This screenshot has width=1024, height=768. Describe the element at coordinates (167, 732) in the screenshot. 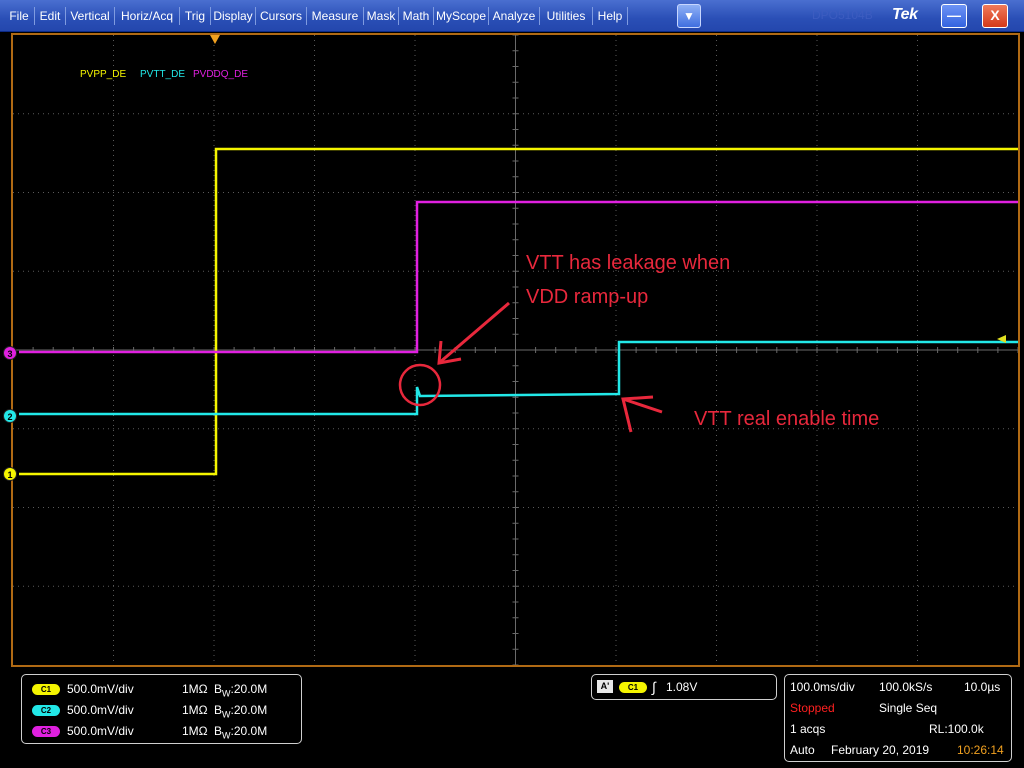

I see `channel-row: C3 500.0mV/div 1MΩ BW:20.0M` at that location.